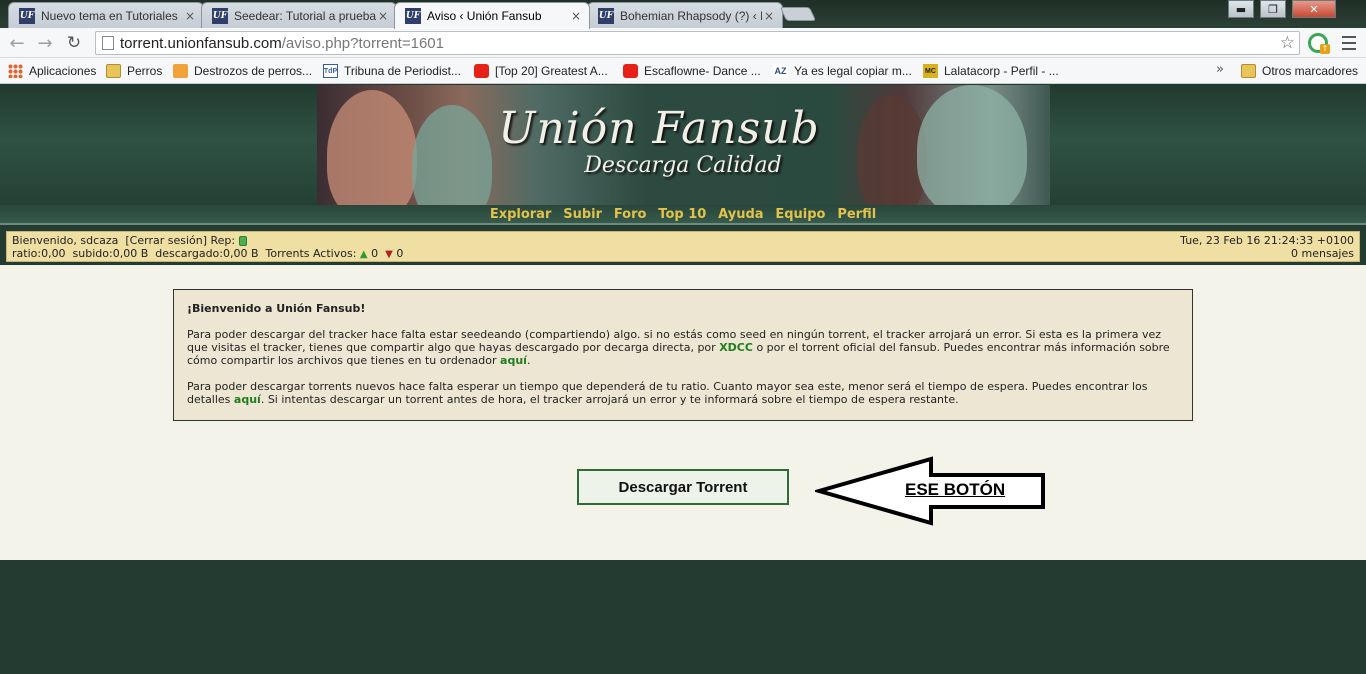 The width and height of the screenshot is (1366, 674). Describe the element at coordinates (145, 71) in the screenshot. I see `bookmark-label: Perros` at that location.